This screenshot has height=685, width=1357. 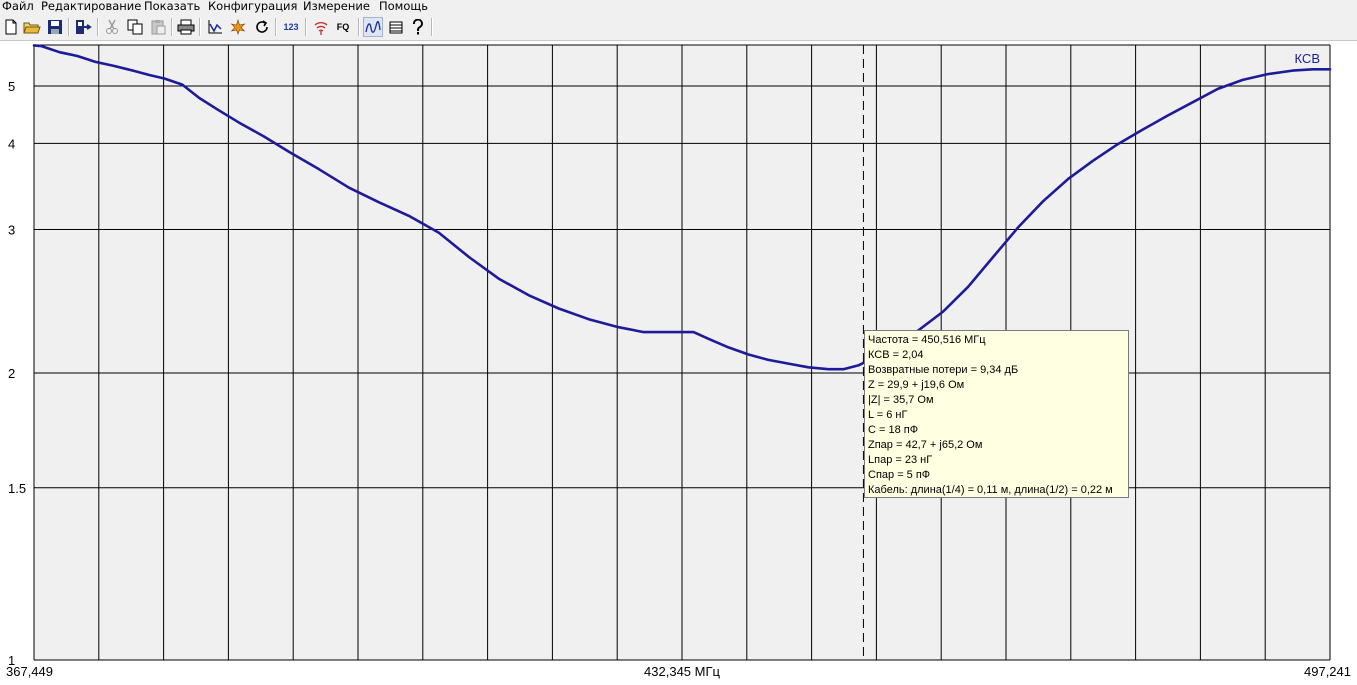 I want to click on readout-line: КСВ = 2,04, so click(x=896, y=355).